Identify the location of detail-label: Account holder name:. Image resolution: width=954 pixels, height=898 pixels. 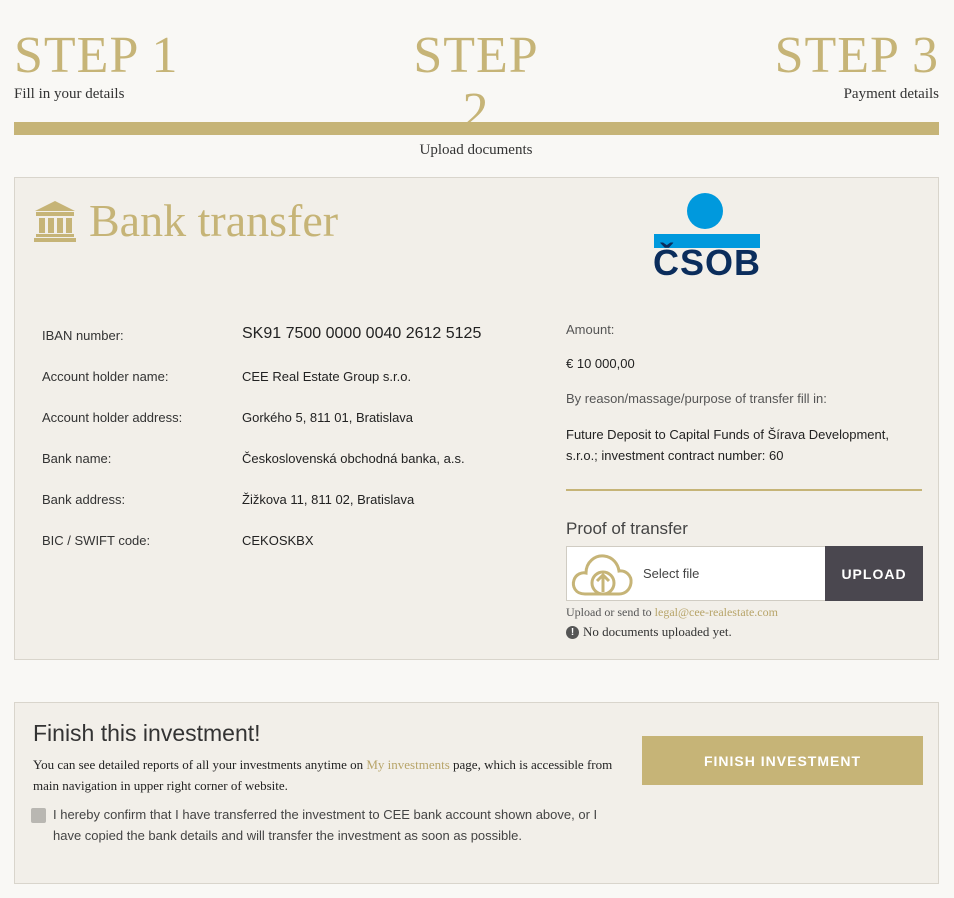
(105, 376).